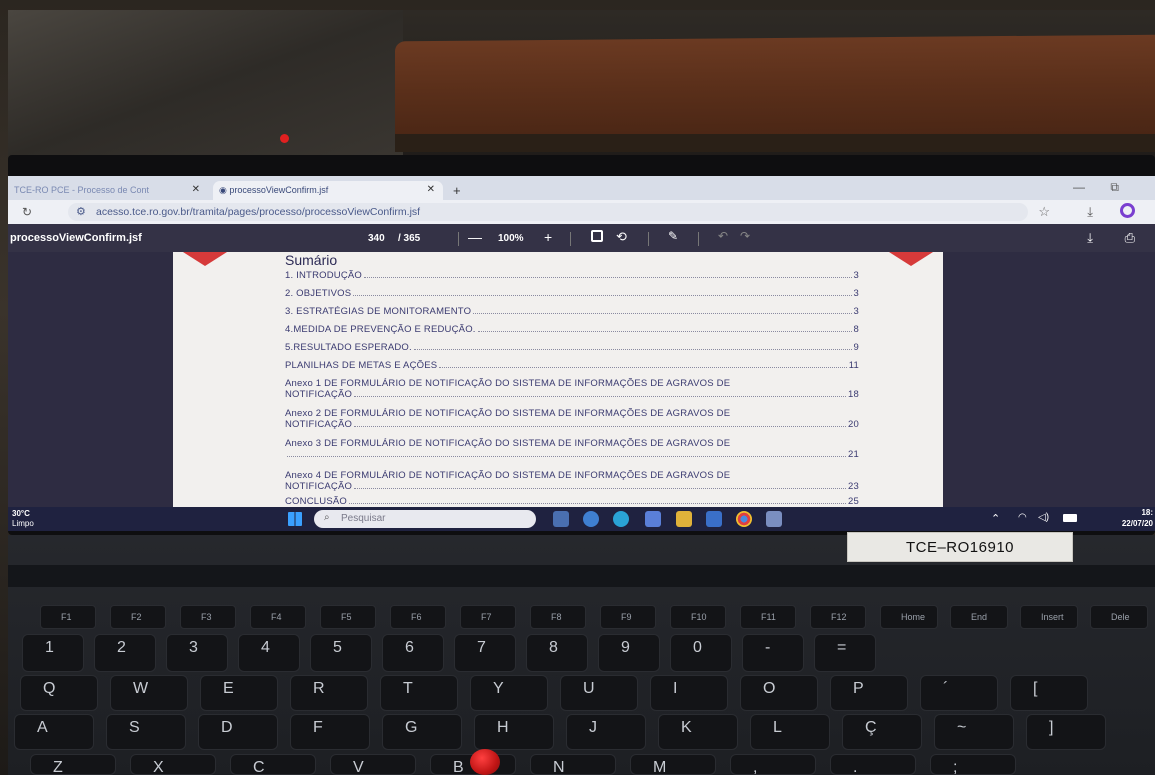  I want to click on page-number-input: 340, so click(376, 238).